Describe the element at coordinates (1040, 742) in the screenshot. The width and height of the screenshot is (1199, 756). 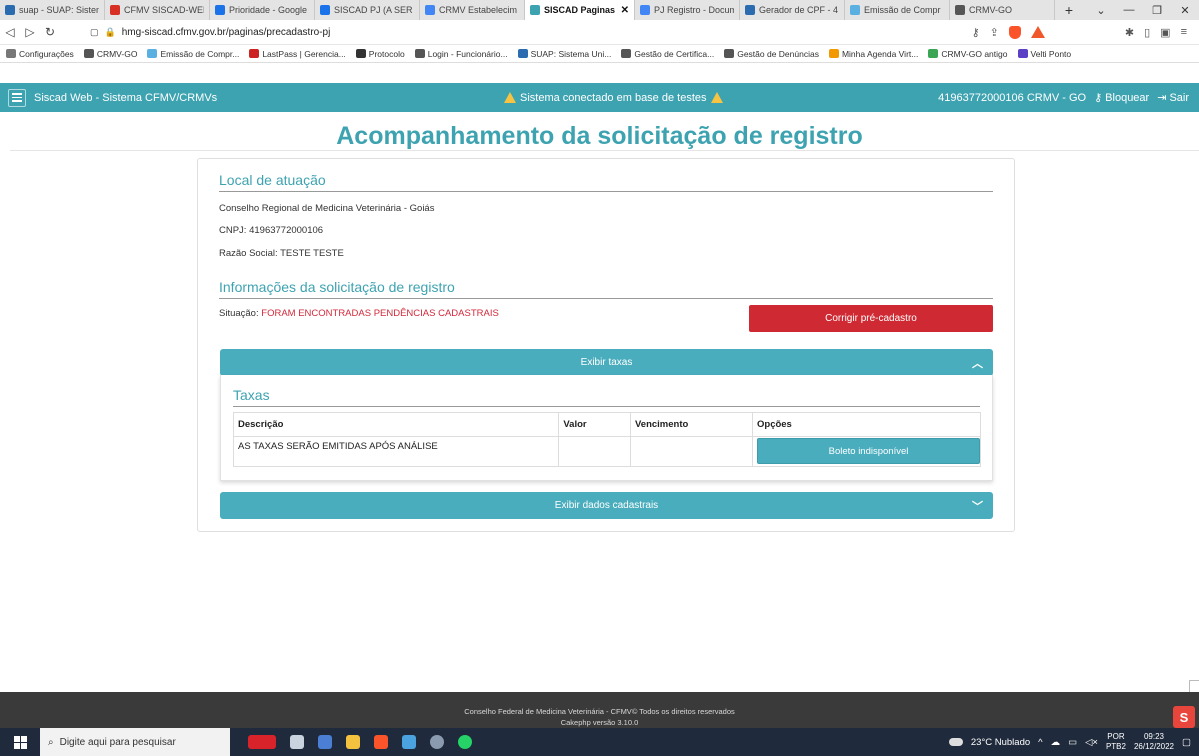
I see `chevron-up-icon: ^` at that location.